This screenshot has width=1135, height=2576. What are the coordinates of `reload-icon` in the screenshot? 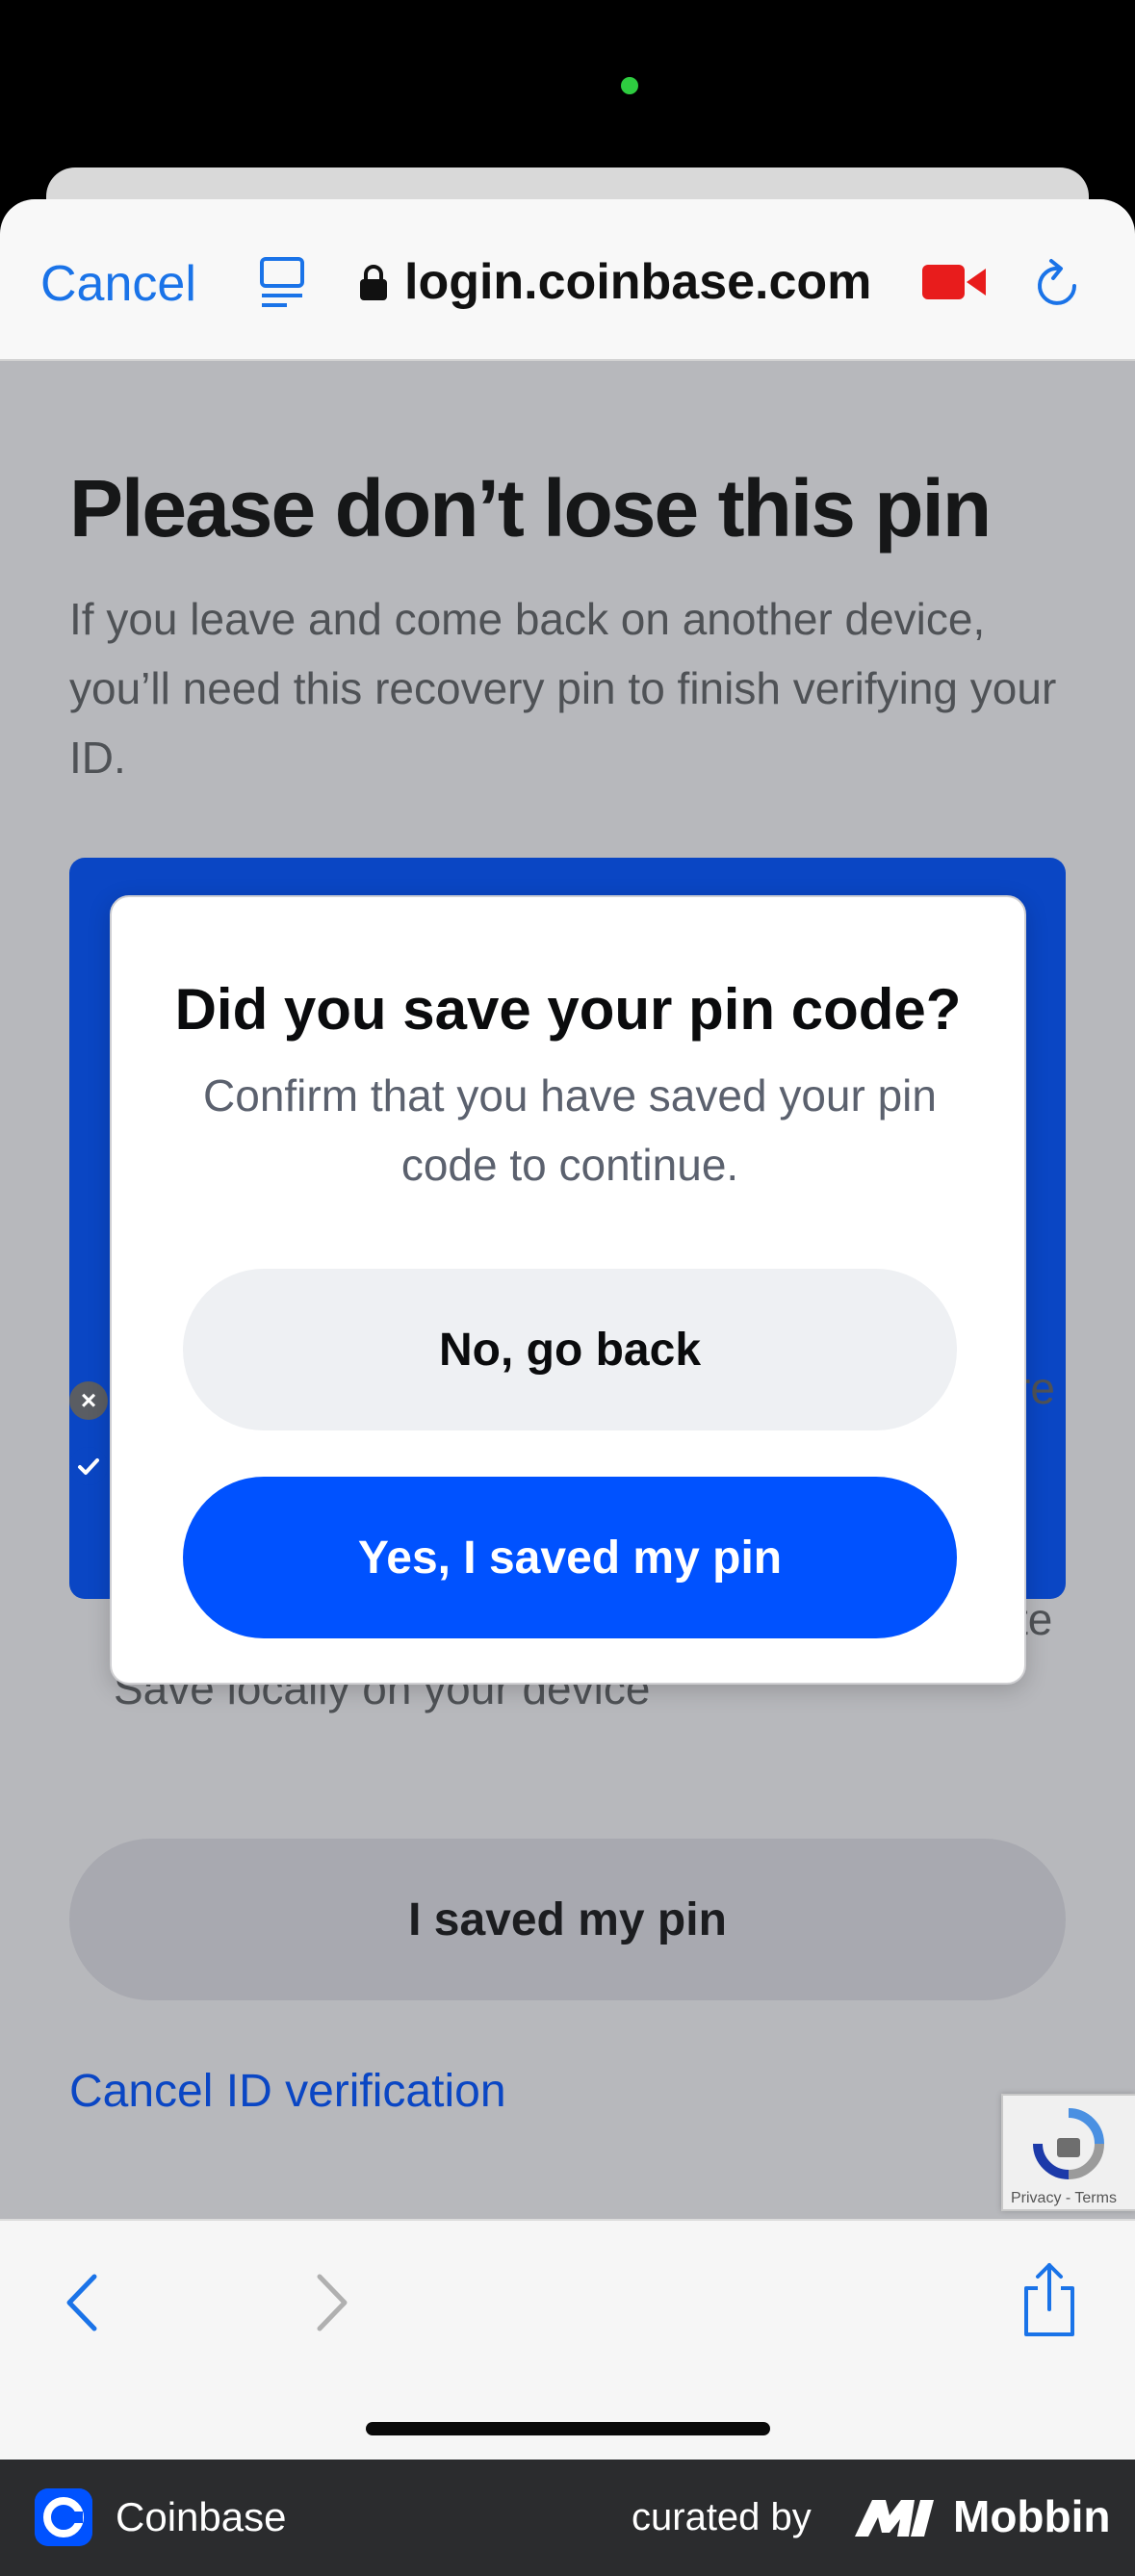 It's located at (1059, 282).